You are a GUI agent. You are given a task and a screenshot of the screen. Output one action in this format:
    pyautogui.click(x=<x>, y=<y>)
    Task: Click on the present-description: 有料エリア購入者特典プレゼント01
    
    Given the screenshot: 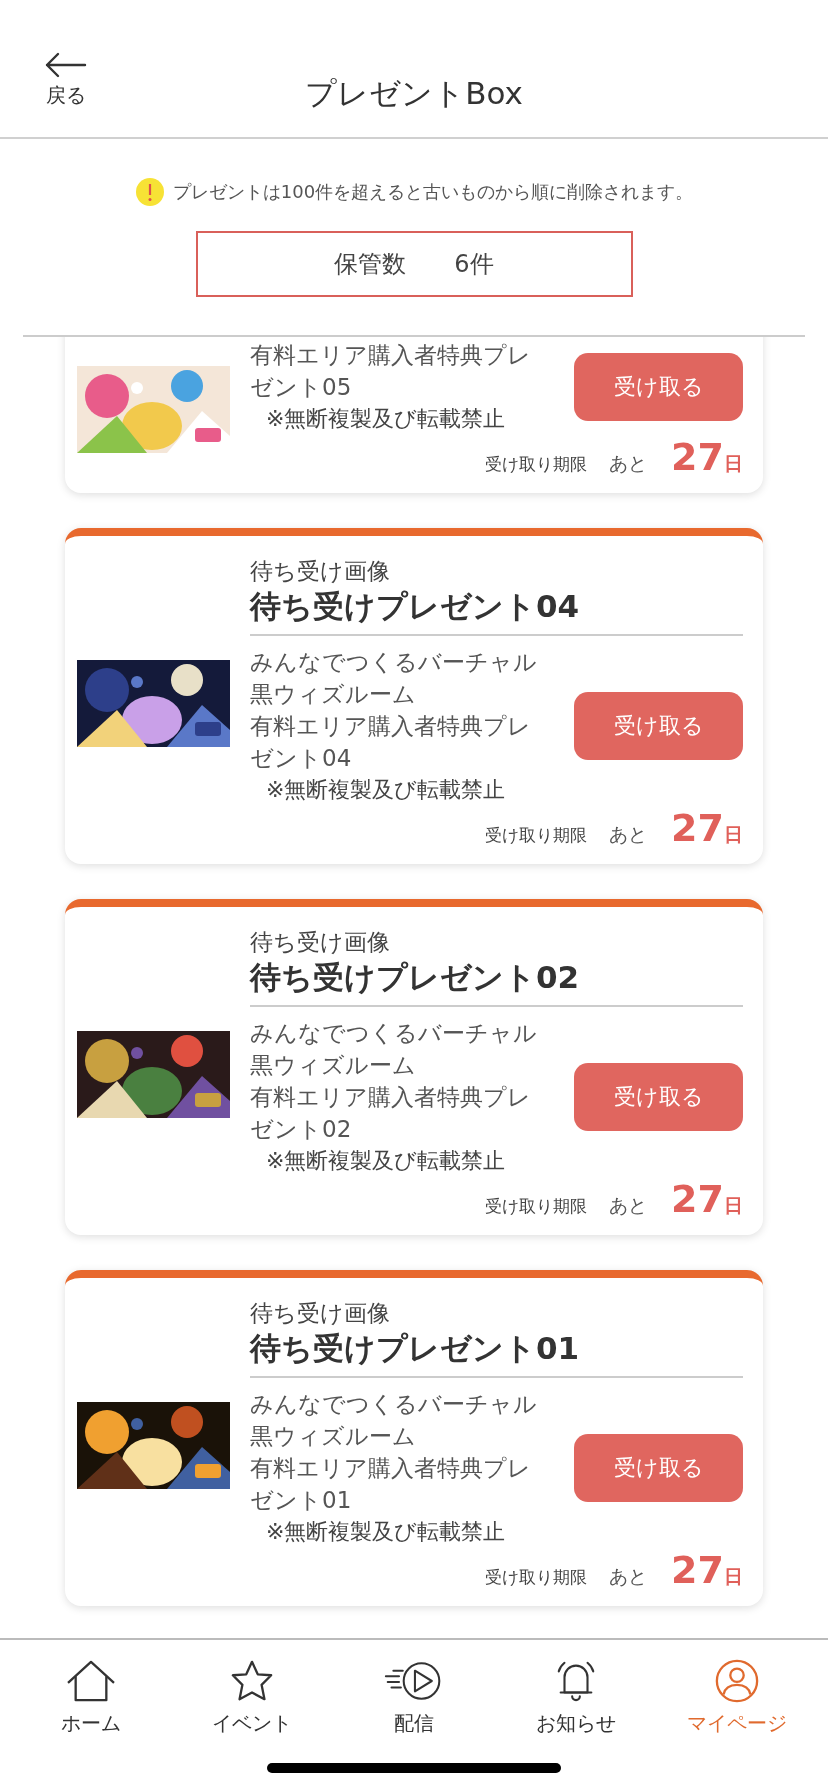 What is the action you would take?
    pyautogui.click(x=391, y=1484)
    